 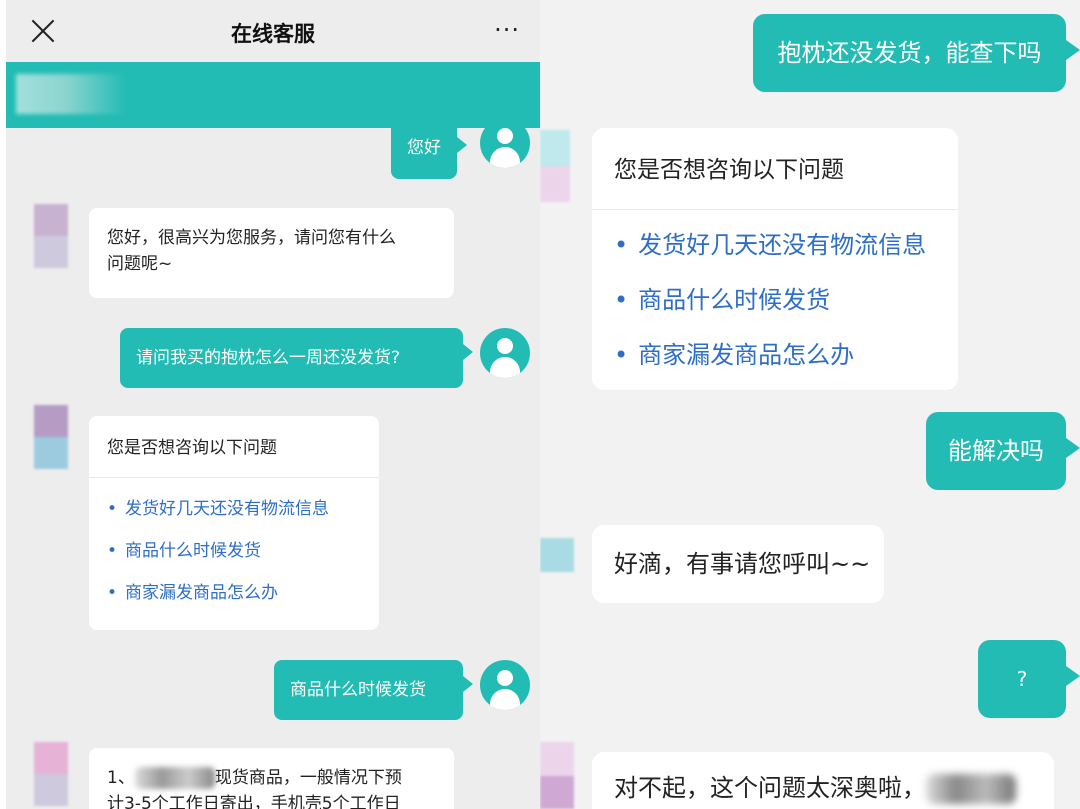 What do you see at coordinates (71, 94) in the screenshot?
I see `blurred-shop-logo` at bounding box center [71, 94].